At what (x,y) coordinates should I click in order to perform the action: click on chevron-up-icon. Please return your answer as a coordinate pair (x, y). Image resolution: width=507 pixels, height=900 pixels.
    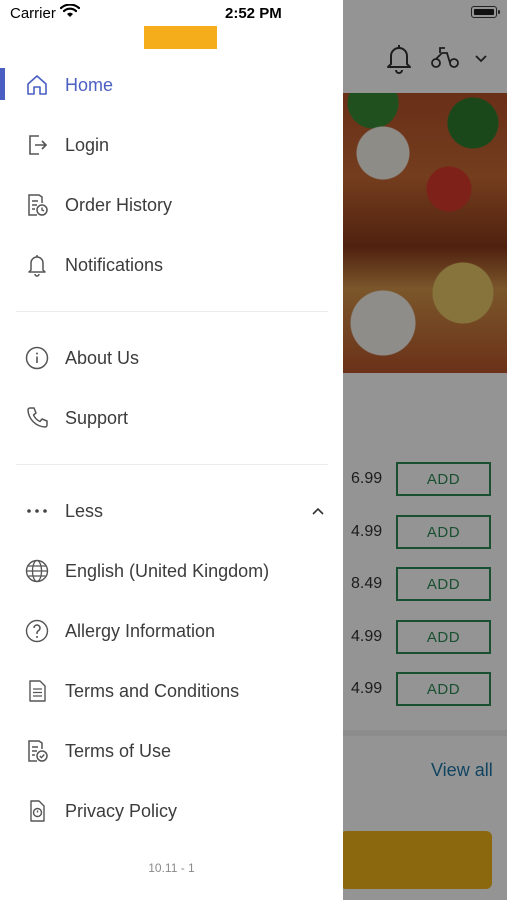
    Looking at the image, I should click on (318, 511).